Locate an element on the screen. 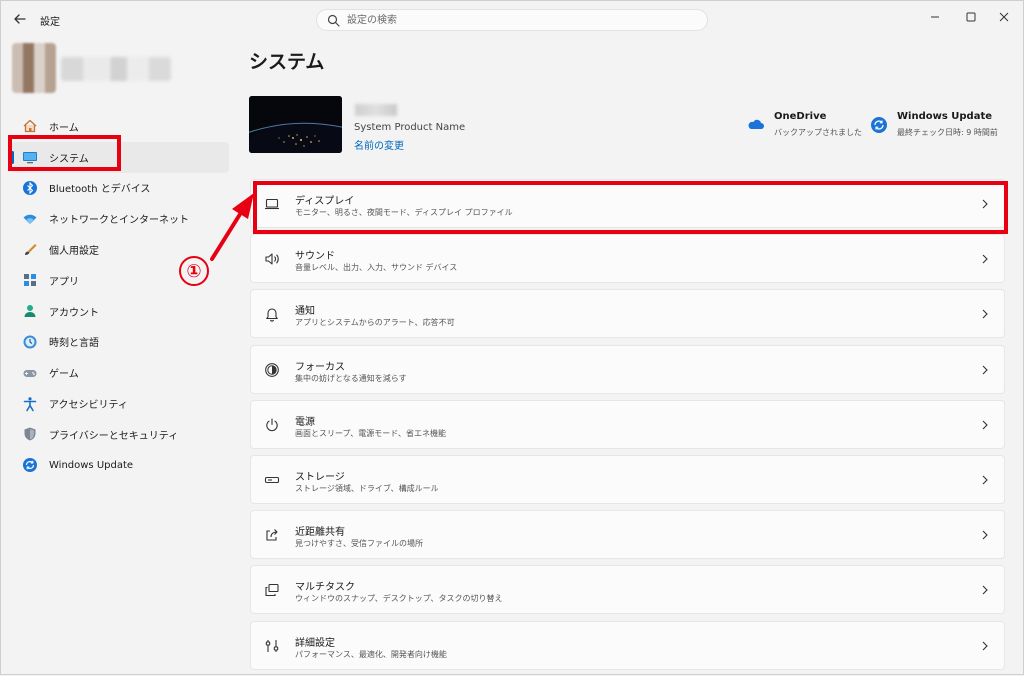  window-title: 設定 is located at coordinates (50, 22).